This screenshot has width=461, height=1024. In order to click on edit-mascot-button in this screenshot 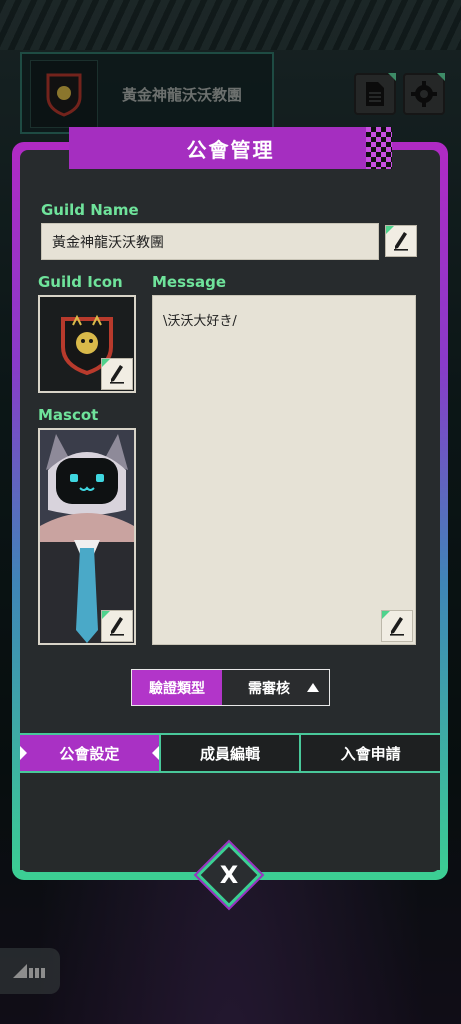, I will do `click(117, 626)`.